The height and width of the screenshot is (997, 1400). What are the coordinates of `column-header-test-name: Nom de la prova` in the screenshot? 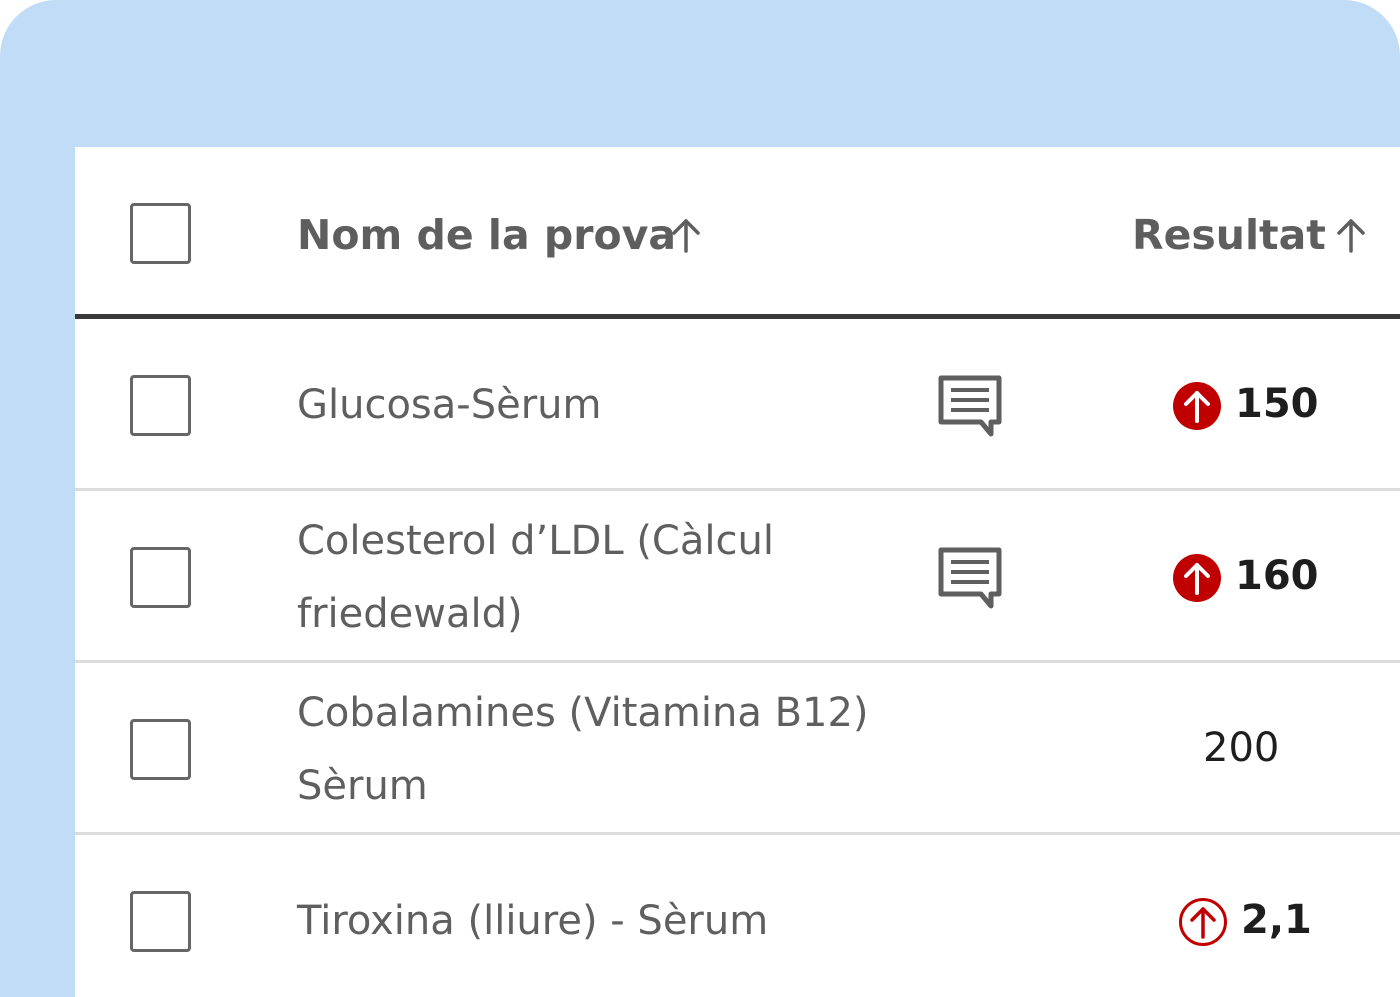 It's located at (486, 235).